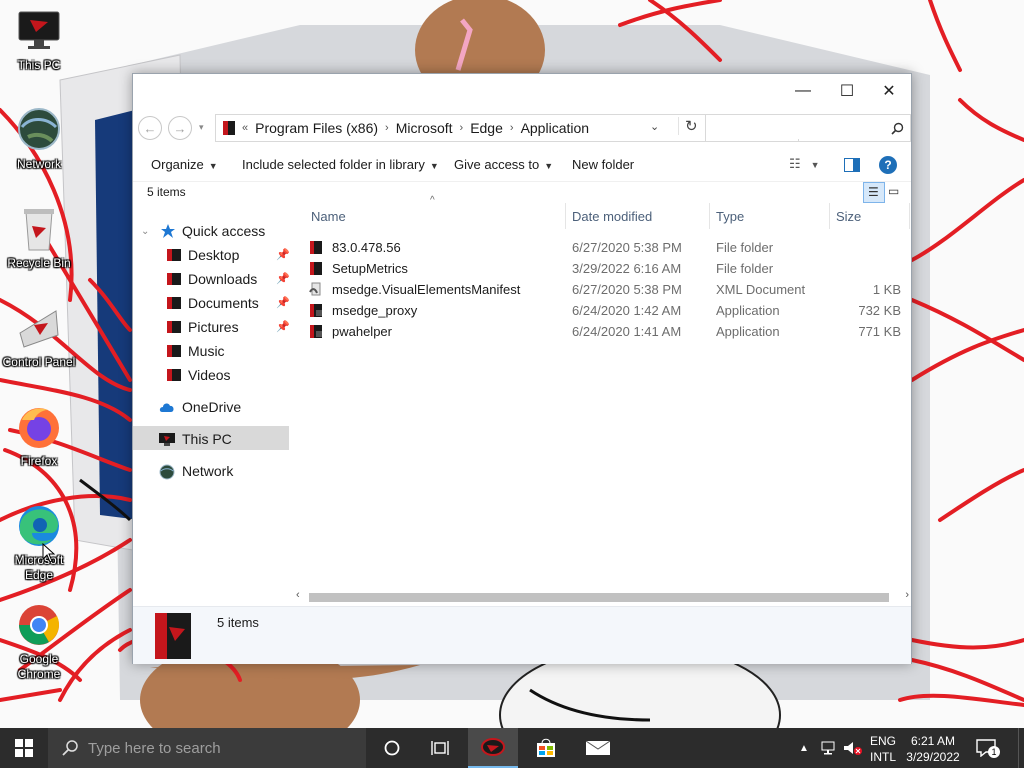 The image size is (1024, 768). Describe the element at coordinates (316, 268) in the screenshot. I see `folder-icon` at that location.